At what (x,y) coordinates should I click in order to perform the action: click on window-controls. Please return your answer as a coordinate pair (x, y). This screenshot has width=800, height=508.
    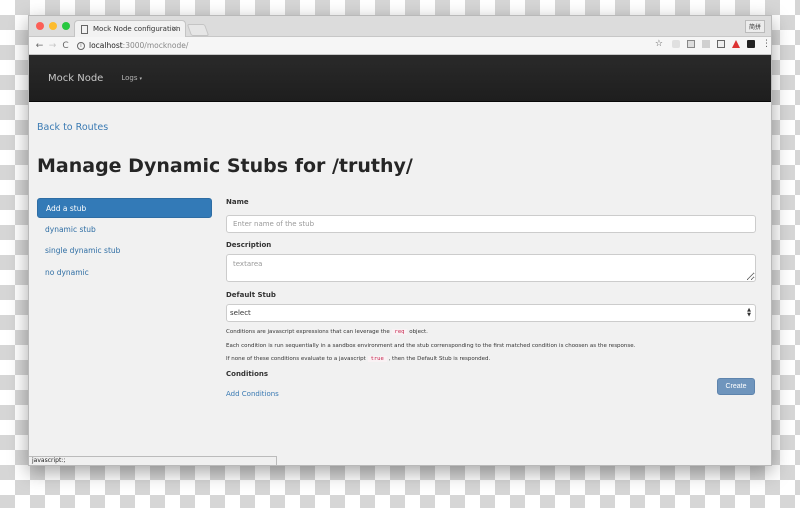
    Looking at the image, I should click on (53, 26).